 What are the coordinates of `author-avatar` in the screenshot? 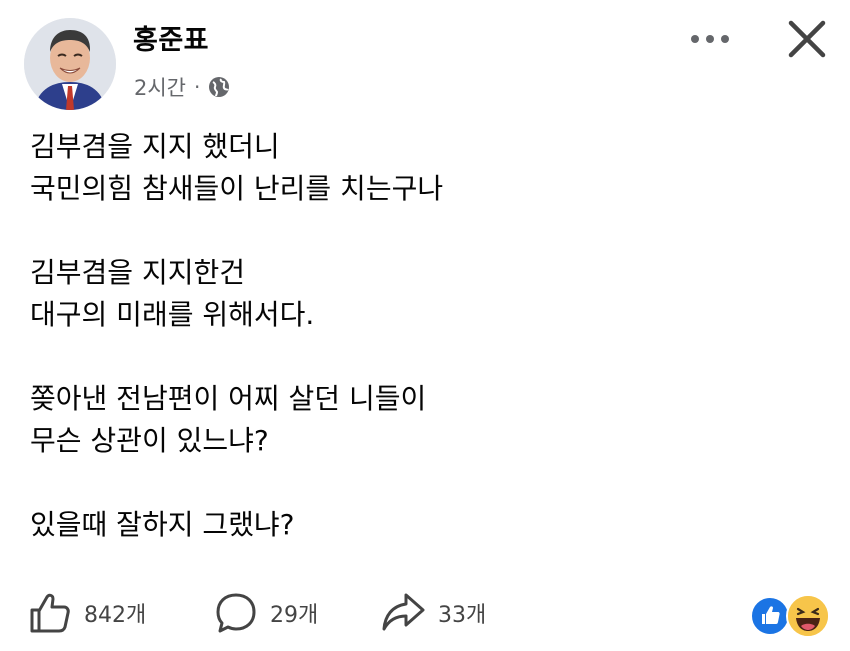 It's located at (70, 64).